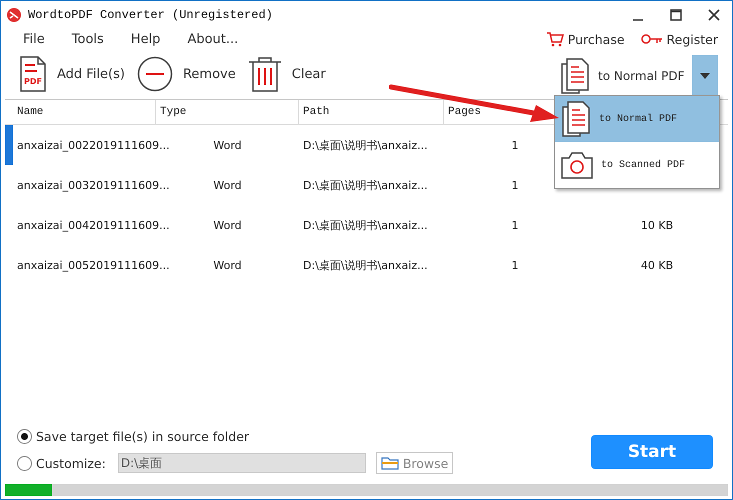 Image resolution: width=733 pixels, height=500 pixels. What do you see at coordinates (596, 39) in the screenshot?
I see `purchase-link: Purchase` at bounding box center [596, 39].